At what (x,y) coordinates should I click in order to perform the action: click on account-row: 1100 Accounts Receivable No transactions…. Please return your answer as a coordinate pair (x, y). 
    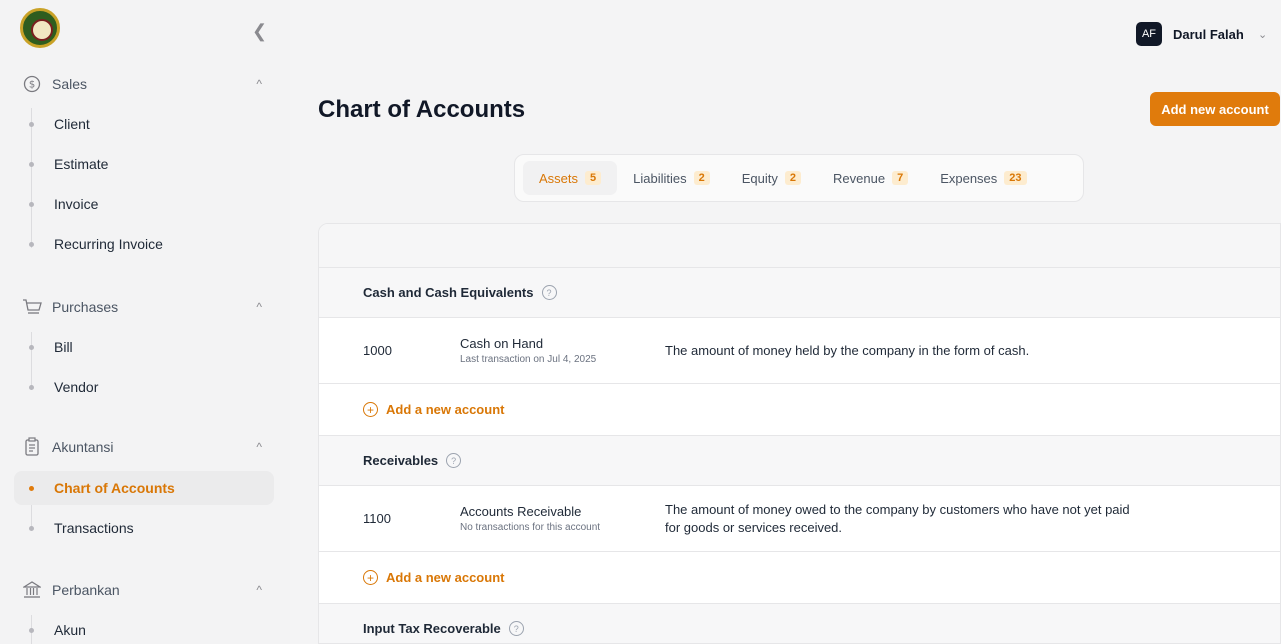
    Looking at the image, I should click on (799, 519).